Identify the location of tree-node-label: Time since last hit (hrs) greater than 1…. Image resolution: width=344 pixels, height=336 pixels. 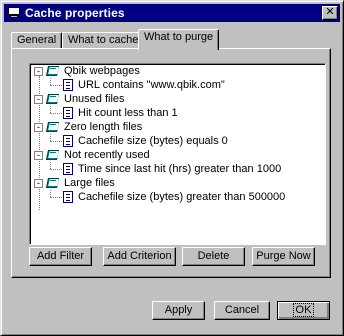
(180, 169).